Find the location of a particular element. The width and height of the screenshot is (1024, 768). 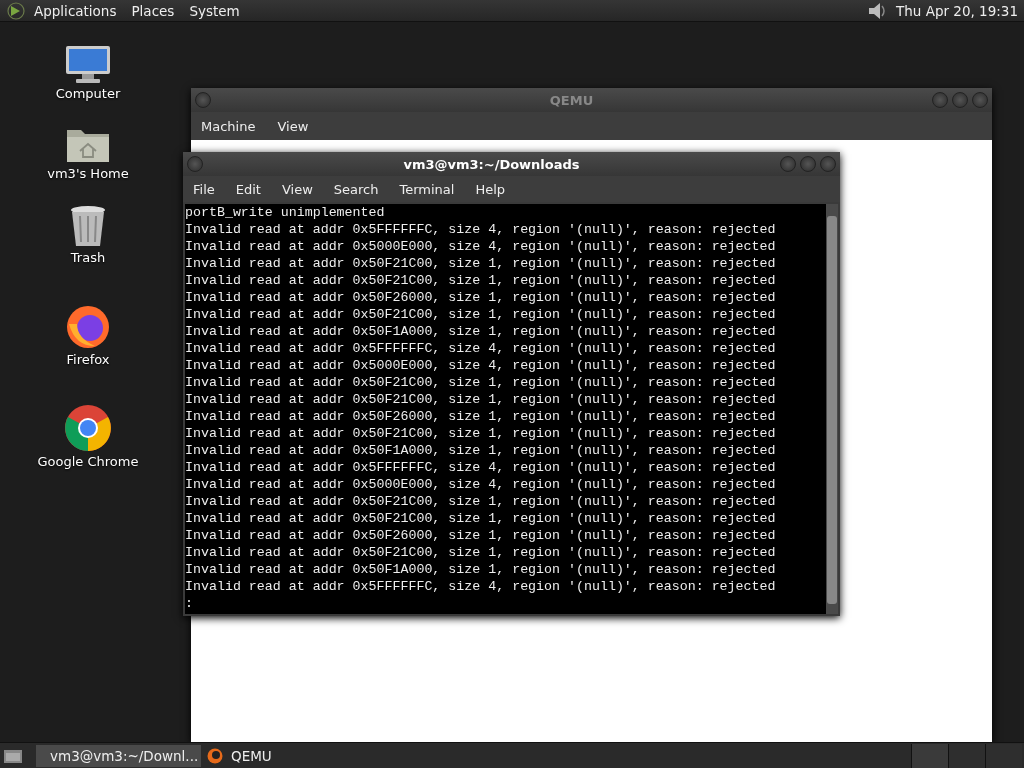

panel-menu: System is located at coordinates (214, 10).